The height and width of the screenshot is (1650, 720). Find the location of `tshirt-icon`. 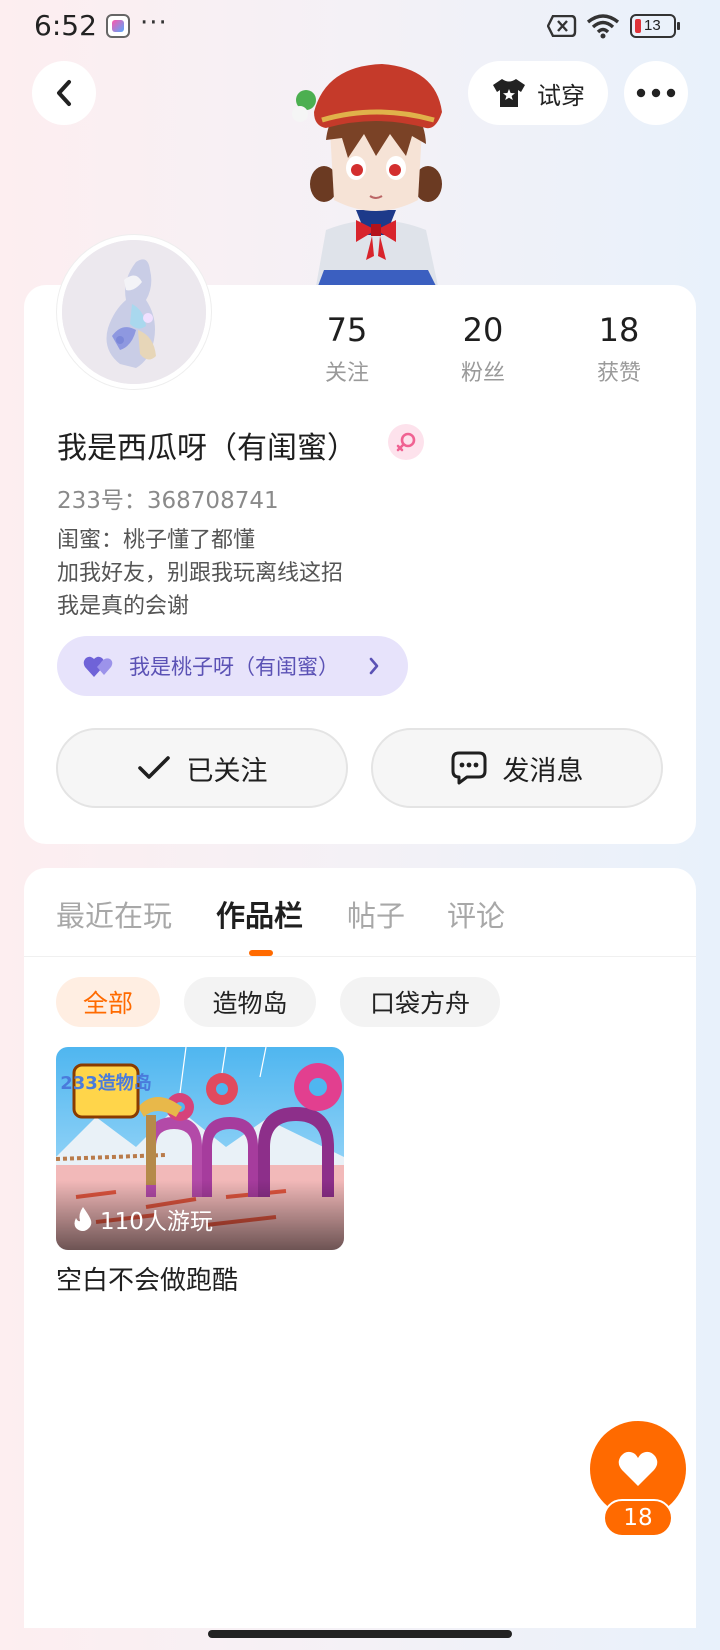

tshirt-icon is located at coordinates (509, 93).